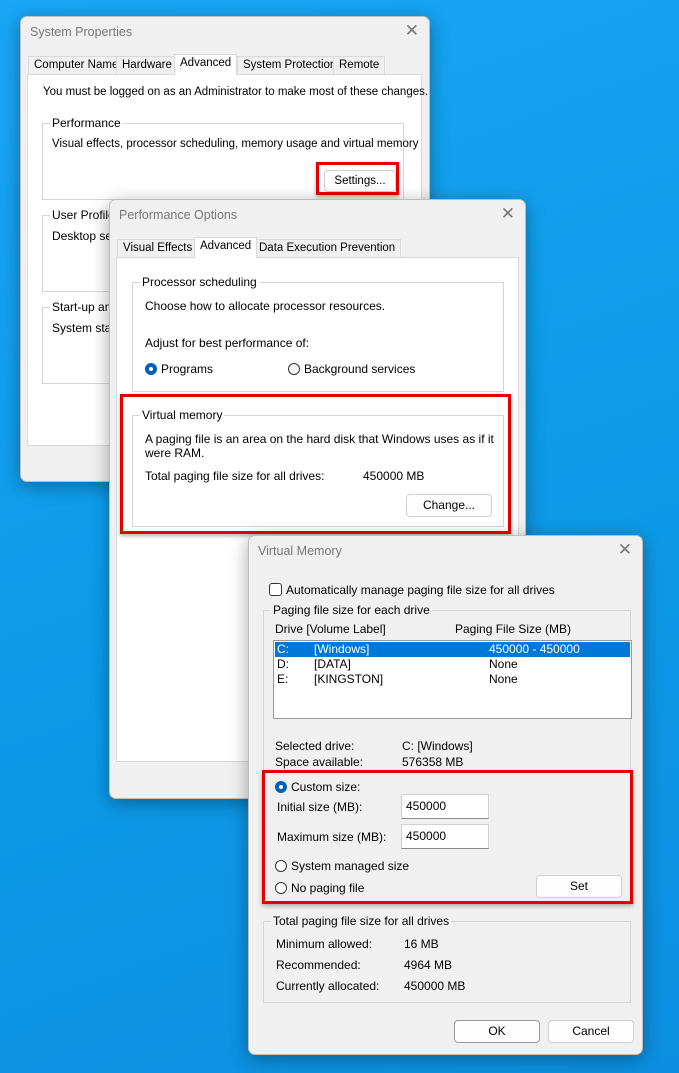 The height and width of the screenshot is (1073, 679). I want to click on selected-drive-label: Selected drive:, so click(315, 746).